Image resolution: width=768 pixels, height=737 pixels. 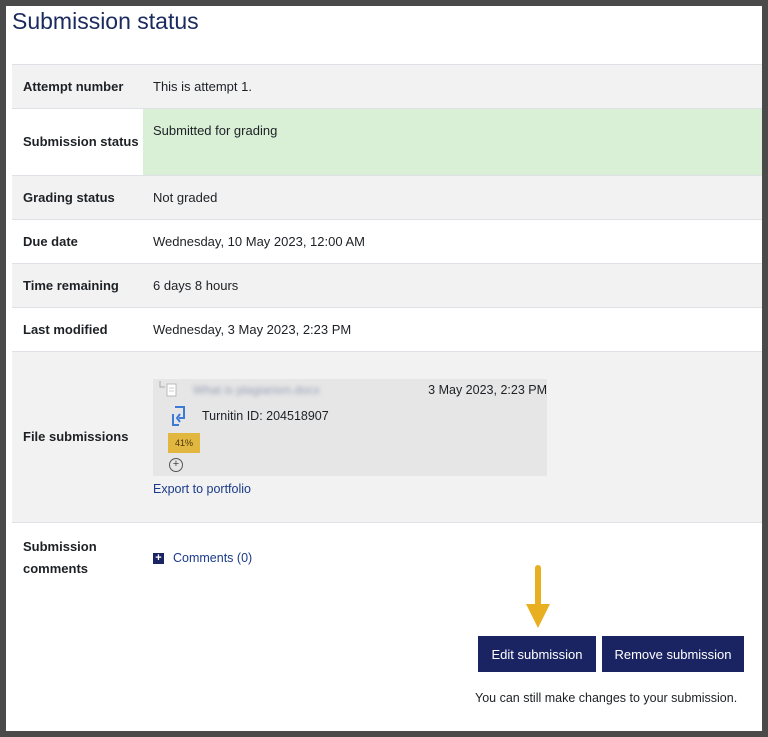 I want to click on edit-submission-button: Edit submission, so click(x=537, y=654).